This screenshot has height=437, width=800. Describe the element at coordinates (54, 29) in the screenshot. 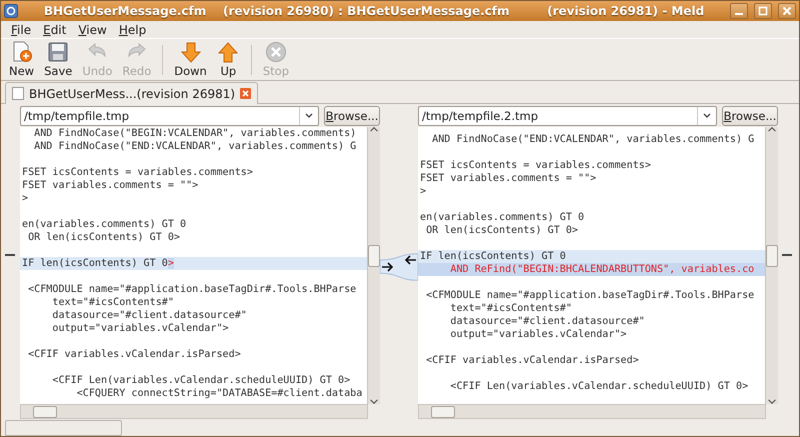

I see `menu-item: Edit` at that location.